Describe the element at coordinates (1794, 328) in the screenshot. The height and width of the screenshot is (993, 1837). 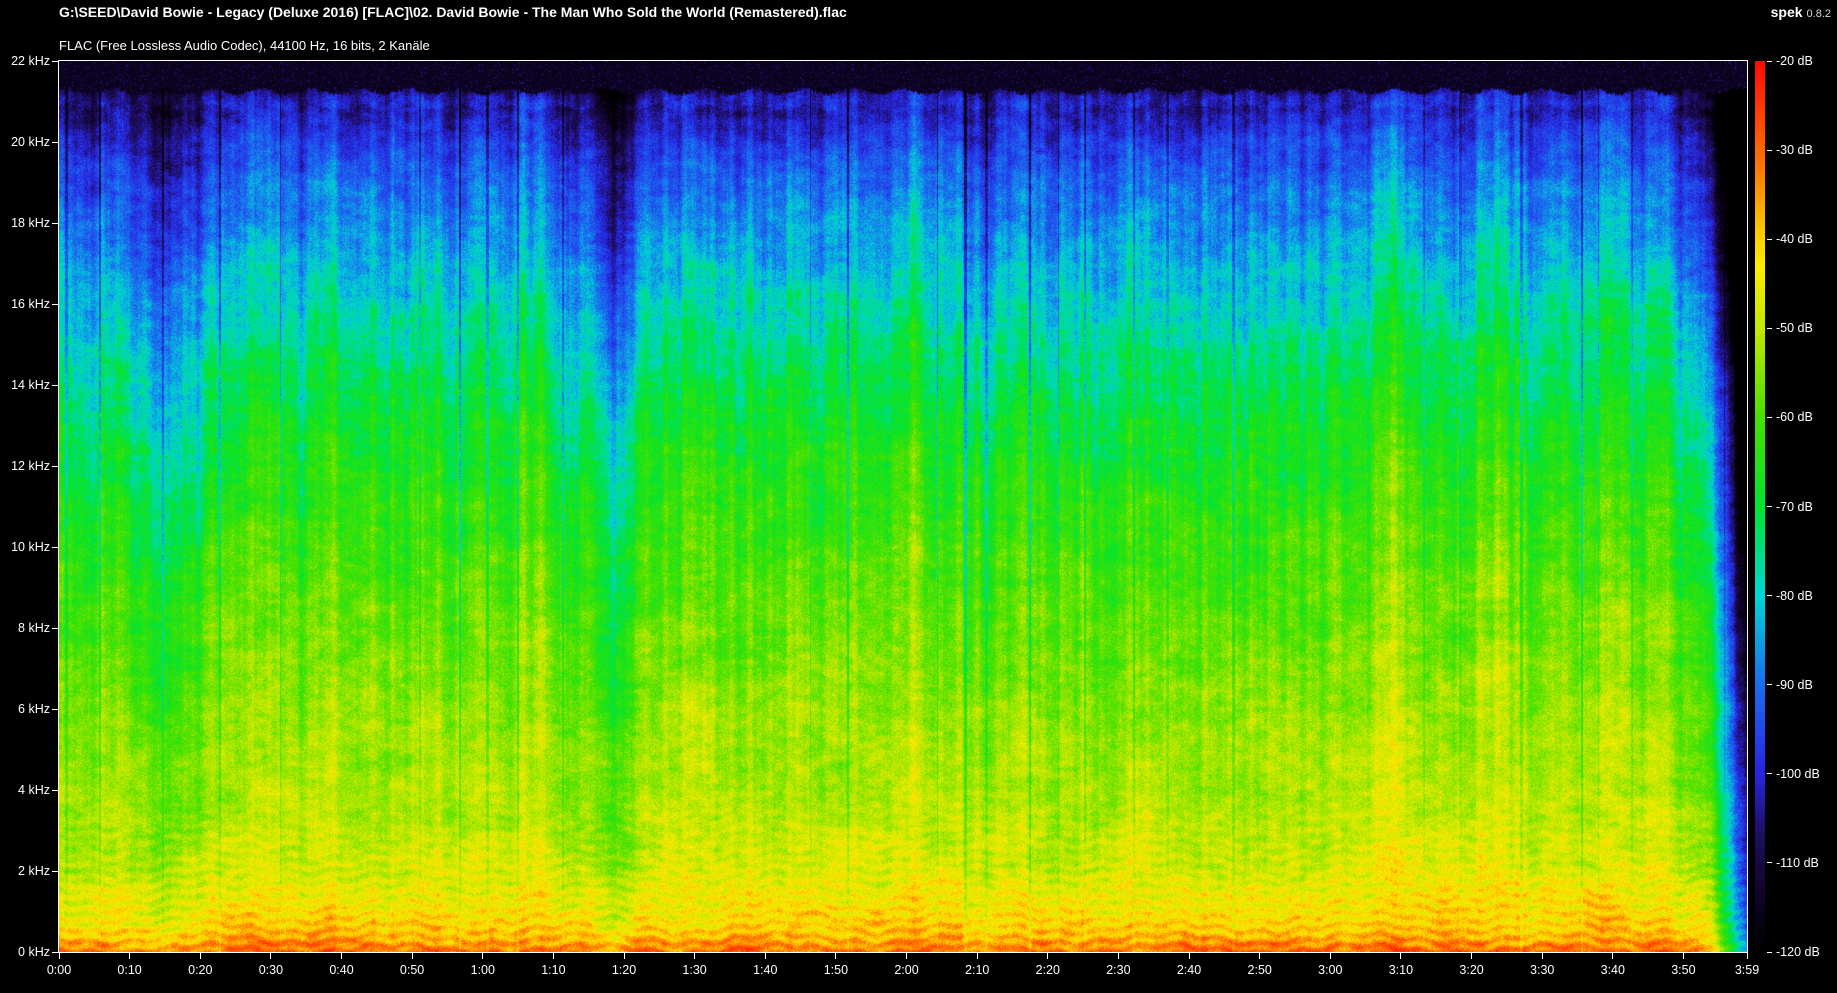
I see `db-tick-label: -50 dB` at that location.